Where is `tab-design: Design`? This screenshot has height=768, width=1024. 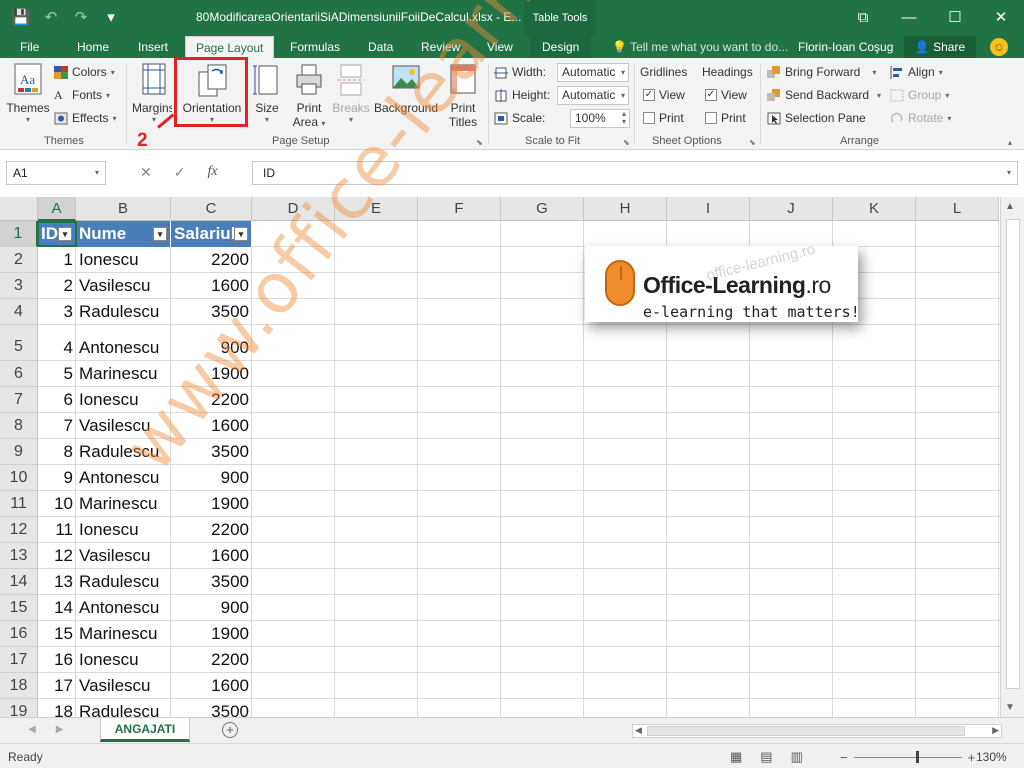 tab-design: Design is located at coordinates (561, 47).